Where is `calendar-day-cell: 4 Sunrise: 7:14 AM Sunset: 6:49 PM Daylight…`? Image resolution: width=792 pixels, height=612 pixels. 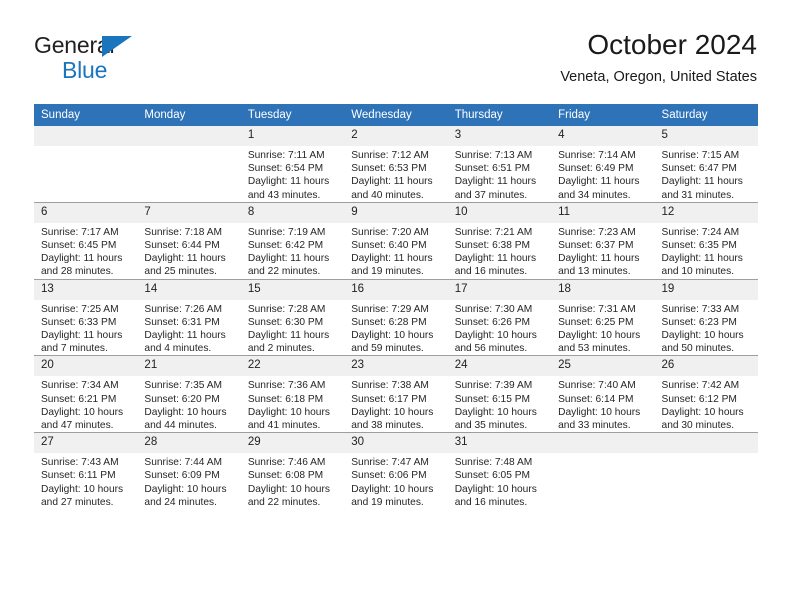 calendar-day-cell: 4 Sunrise: 7:14 AM Sunset: 6:49 PM Daylight… is located at coordinates (603, 164).